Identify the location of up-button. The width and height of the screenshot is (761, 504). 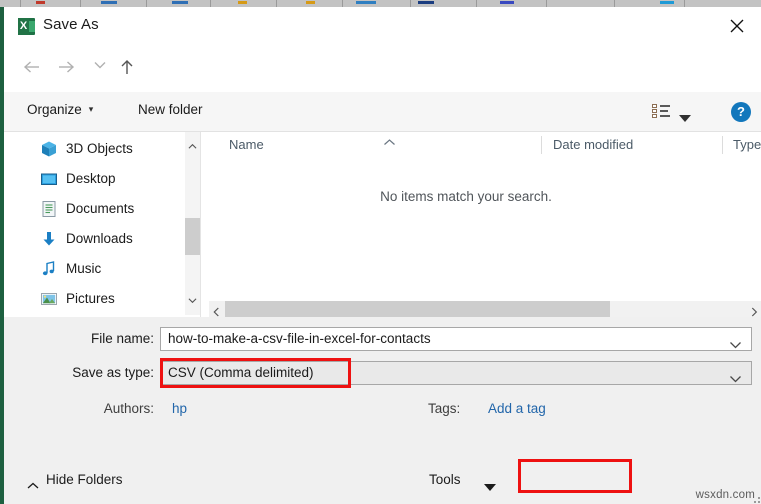
(127, 68).